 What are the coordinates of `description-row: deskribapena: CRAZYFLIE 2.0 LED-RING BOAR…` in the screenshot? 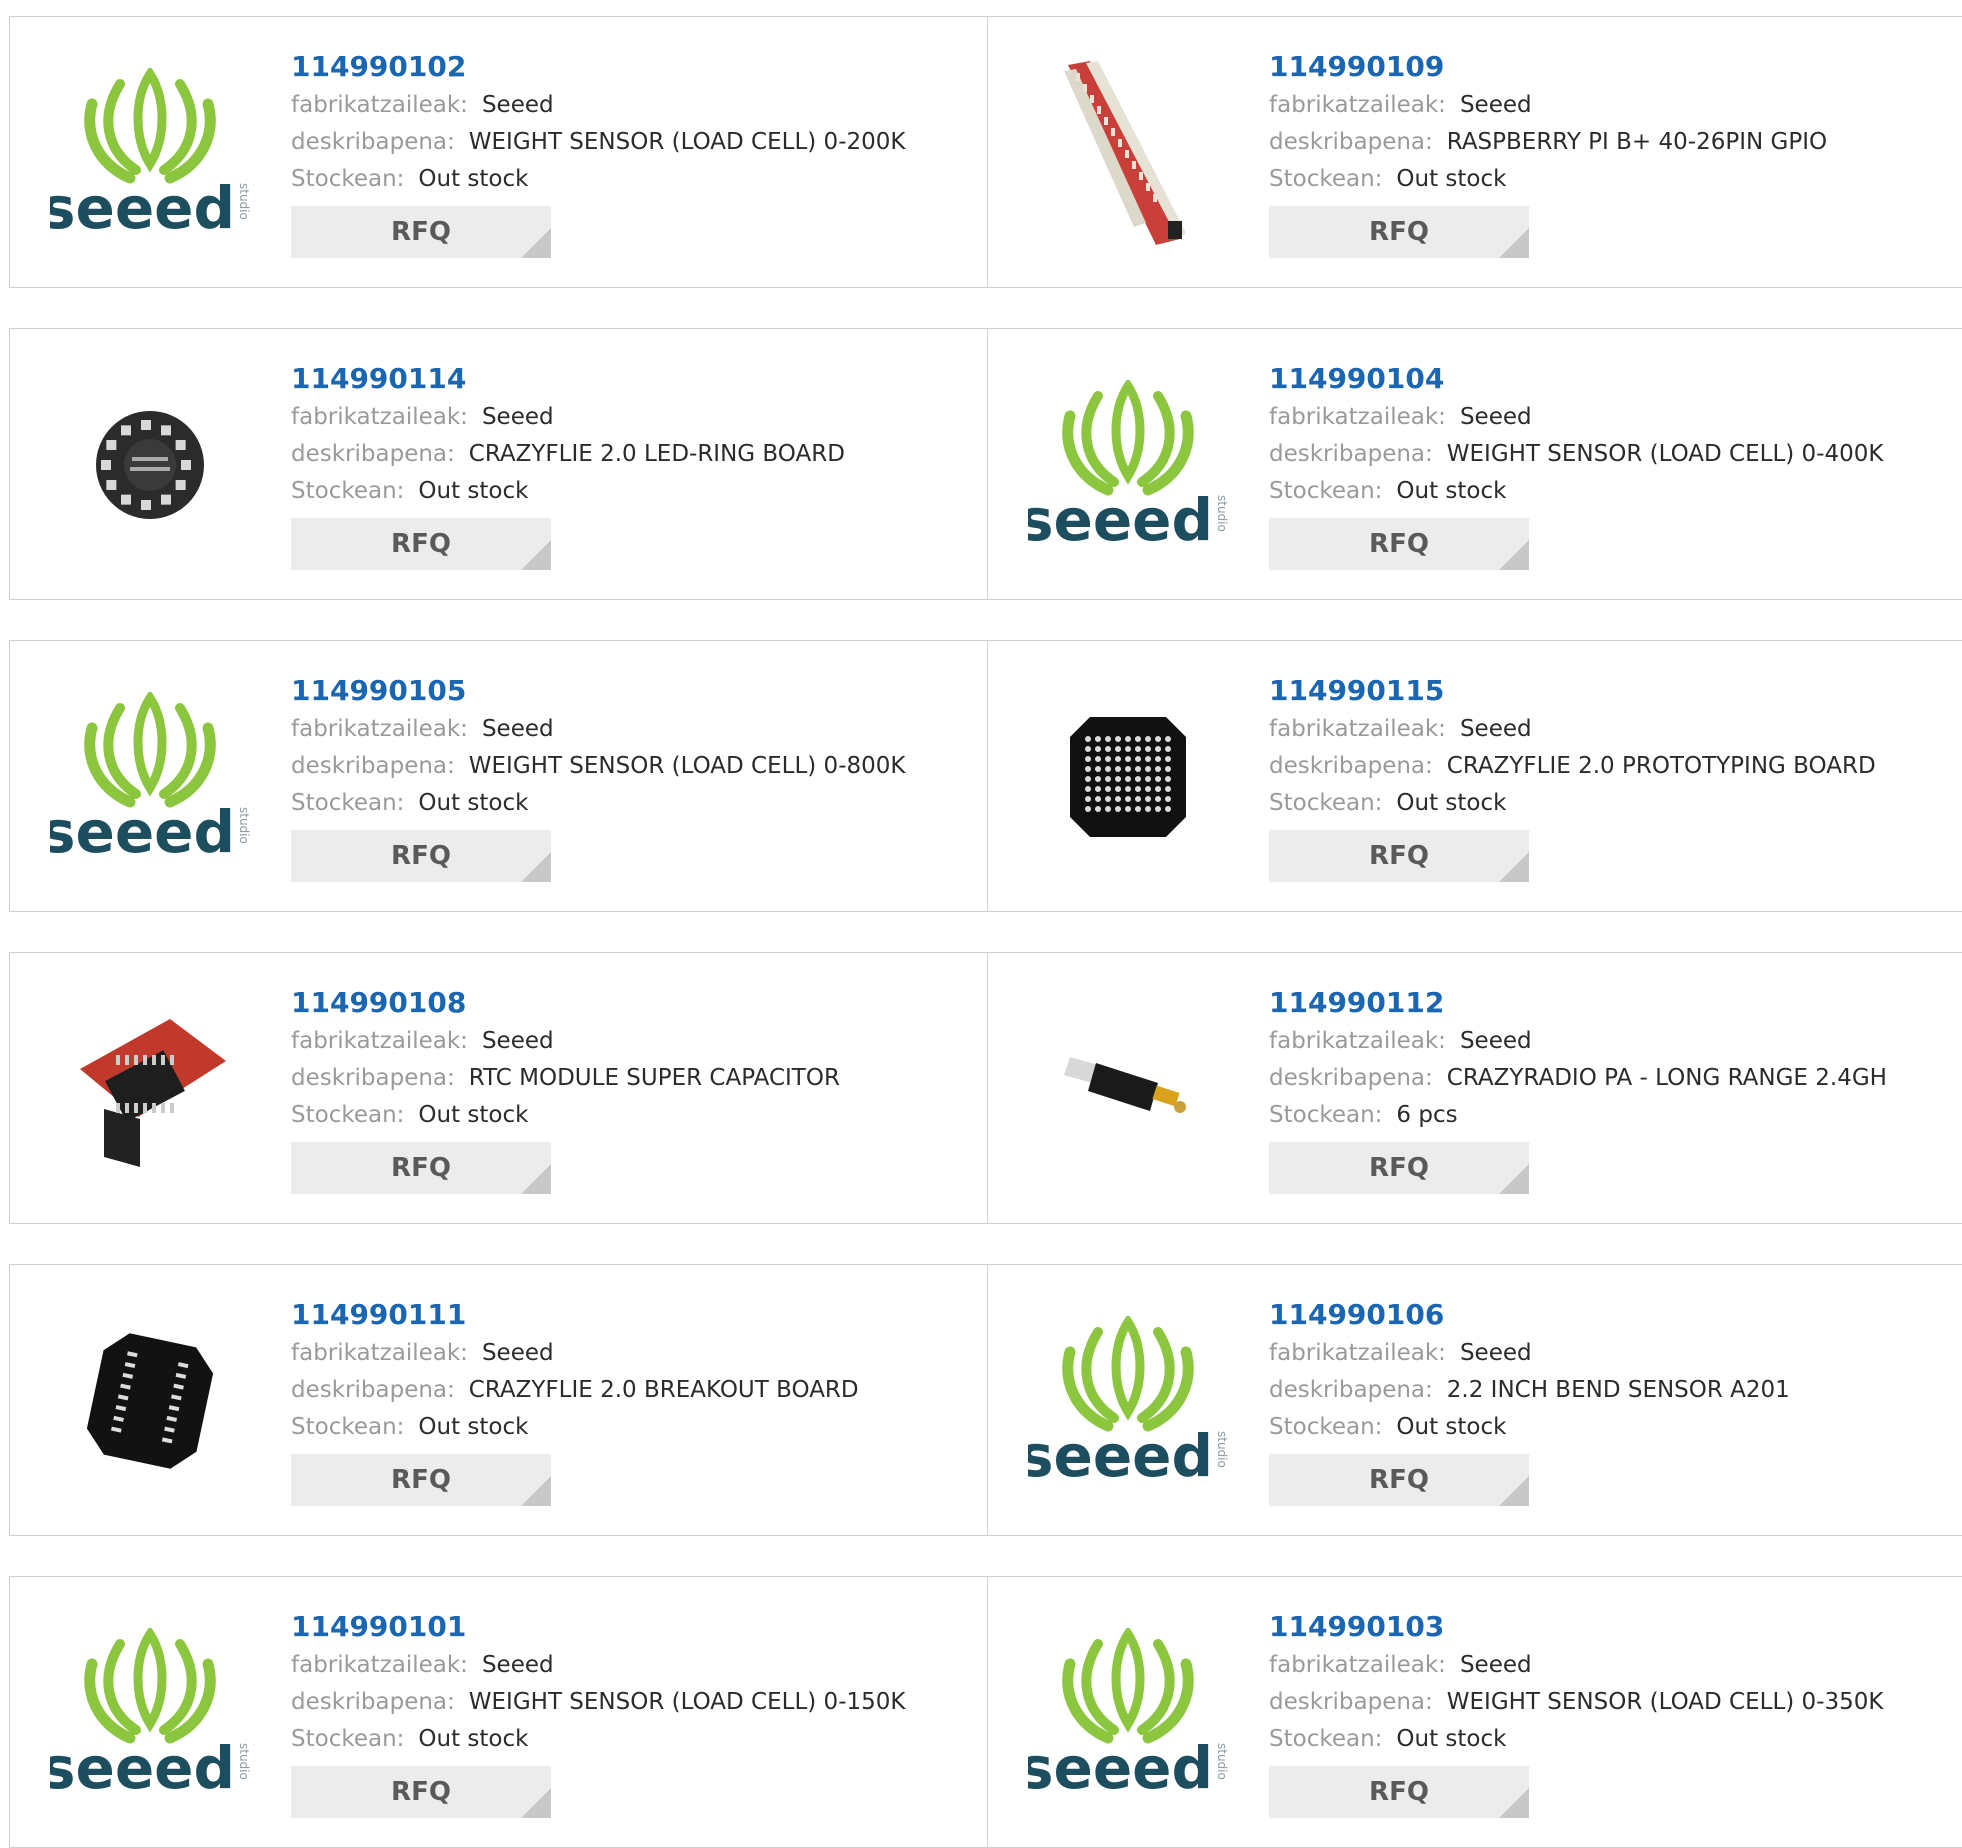 It's located at (568, 454).